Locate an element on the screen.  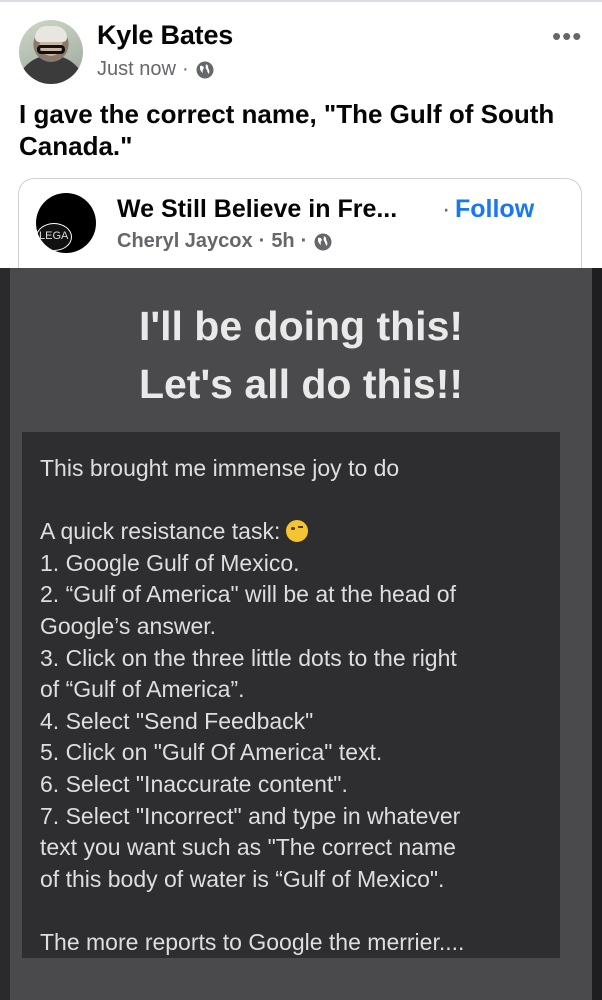
shared-post-card is located at coordinates (300, 228).